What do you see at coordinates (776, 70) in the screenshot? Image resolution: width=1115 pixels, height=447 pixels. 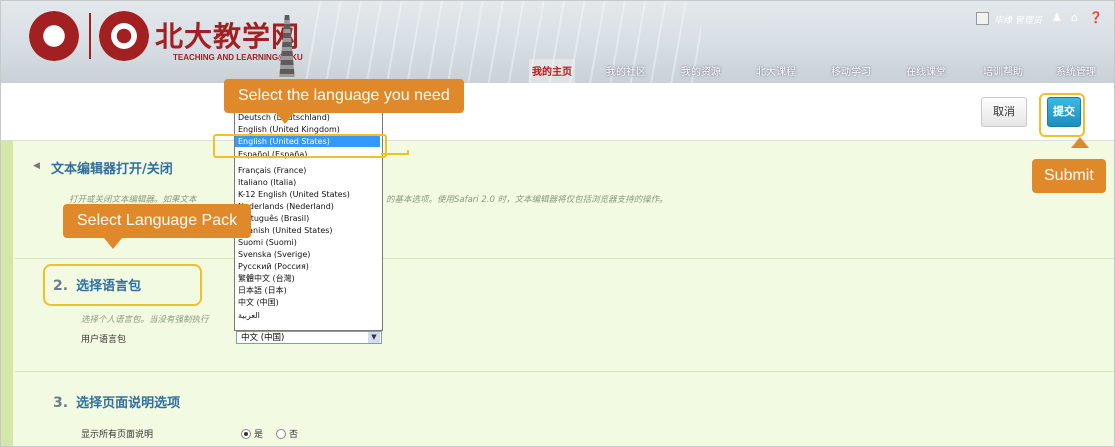 I see `nav-pku-courses: 北大课程` at bounding box center [776, 70].